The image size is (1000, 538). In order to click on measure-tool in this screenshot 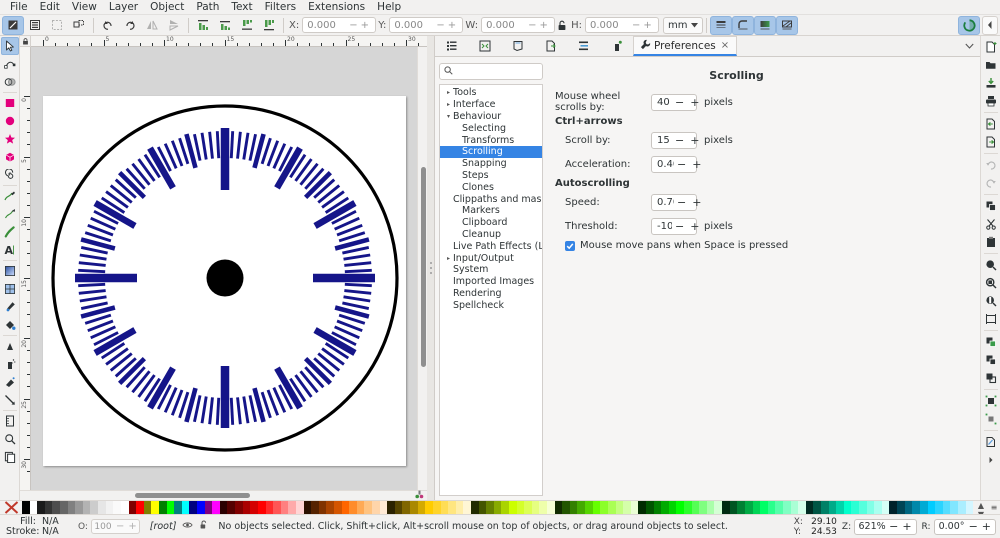, I will do `click(10, 421)`.